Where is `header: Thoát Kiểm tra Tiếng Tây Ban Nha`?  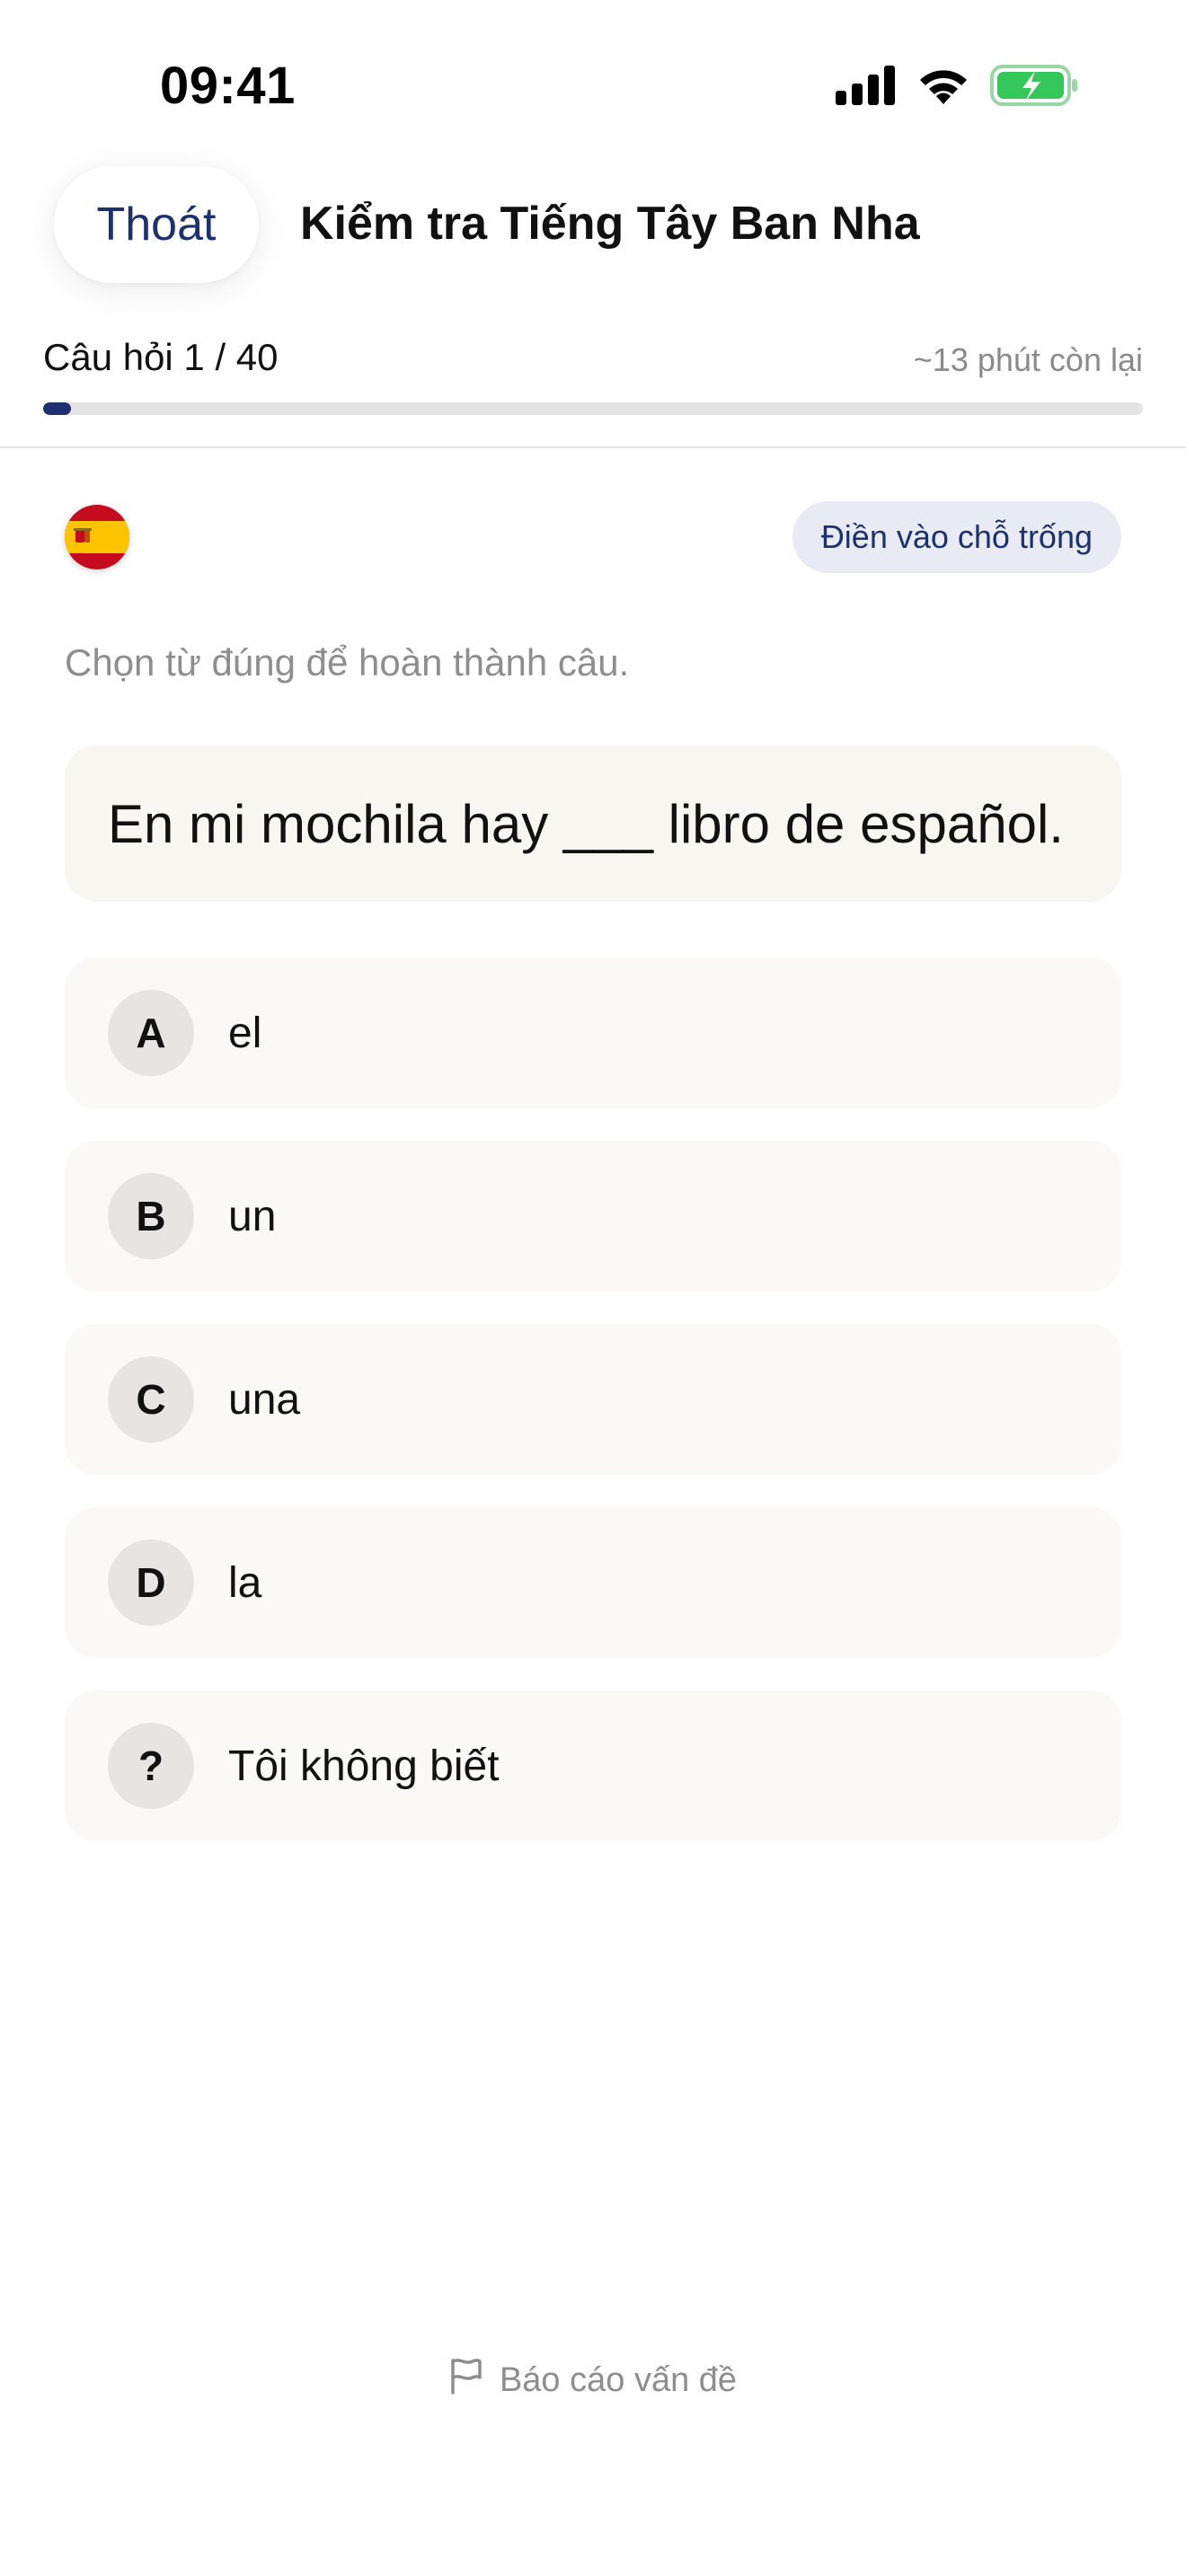 header: Thoát Kiểm tra Tiếng Tây Ban Nha is located at coordinates (593, 226).